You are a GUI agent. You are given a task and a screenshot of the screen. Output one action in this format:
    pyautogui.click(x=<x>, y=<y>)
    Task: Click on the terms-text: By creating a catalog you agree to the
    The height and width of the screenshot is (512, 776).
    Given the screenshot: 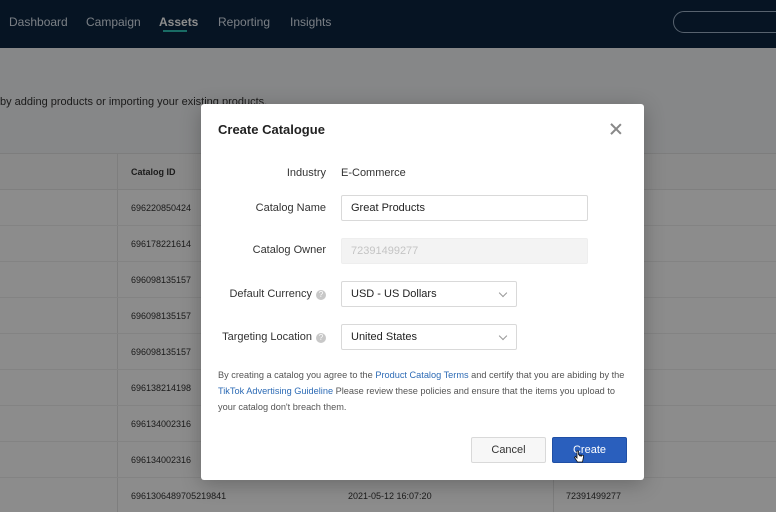 What is the action you would take?
    pyautogui.click(x=297, y=375)
    